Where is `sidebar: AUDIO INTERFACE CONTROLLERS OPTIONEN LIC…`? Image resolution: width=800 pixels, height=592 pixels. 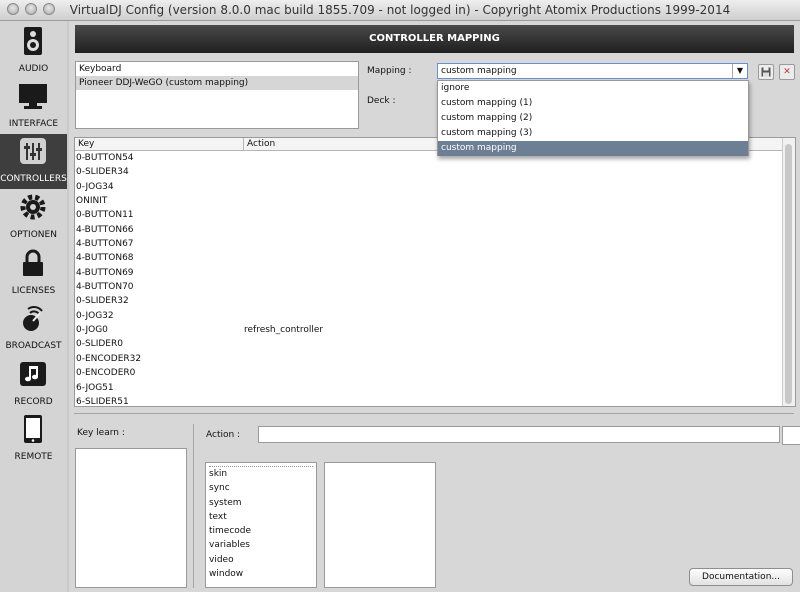 sidebar: AUDIO INTERFACE CONTROLLERS OPTIONEN LIC… is located at coordinates (33, 306).